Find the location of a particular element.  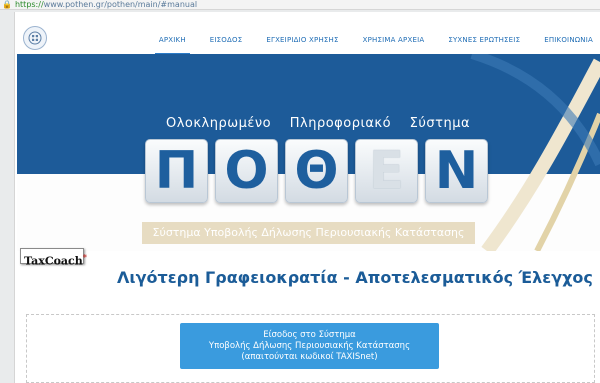

taxcoach-watermark-badge: TaxCoach* is located at coordinates (53, 258).